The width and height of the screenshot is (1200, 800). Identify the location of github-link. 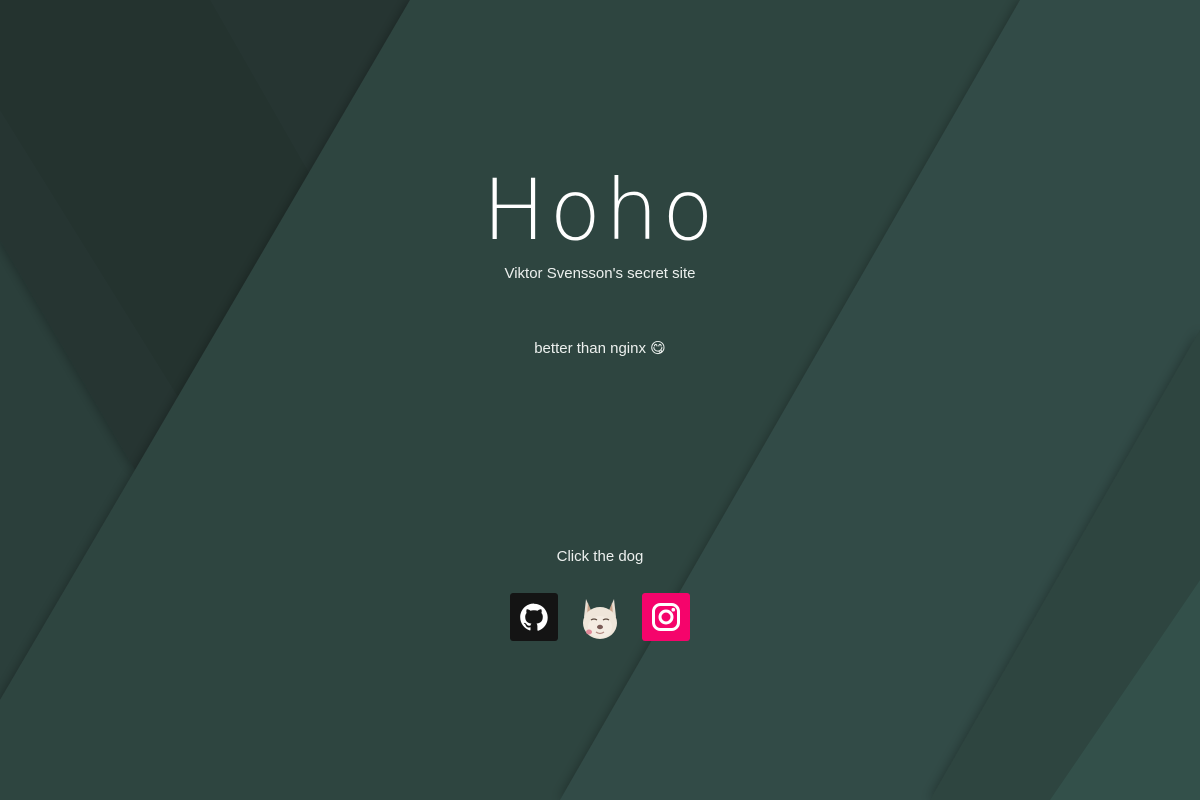
(534, 617).